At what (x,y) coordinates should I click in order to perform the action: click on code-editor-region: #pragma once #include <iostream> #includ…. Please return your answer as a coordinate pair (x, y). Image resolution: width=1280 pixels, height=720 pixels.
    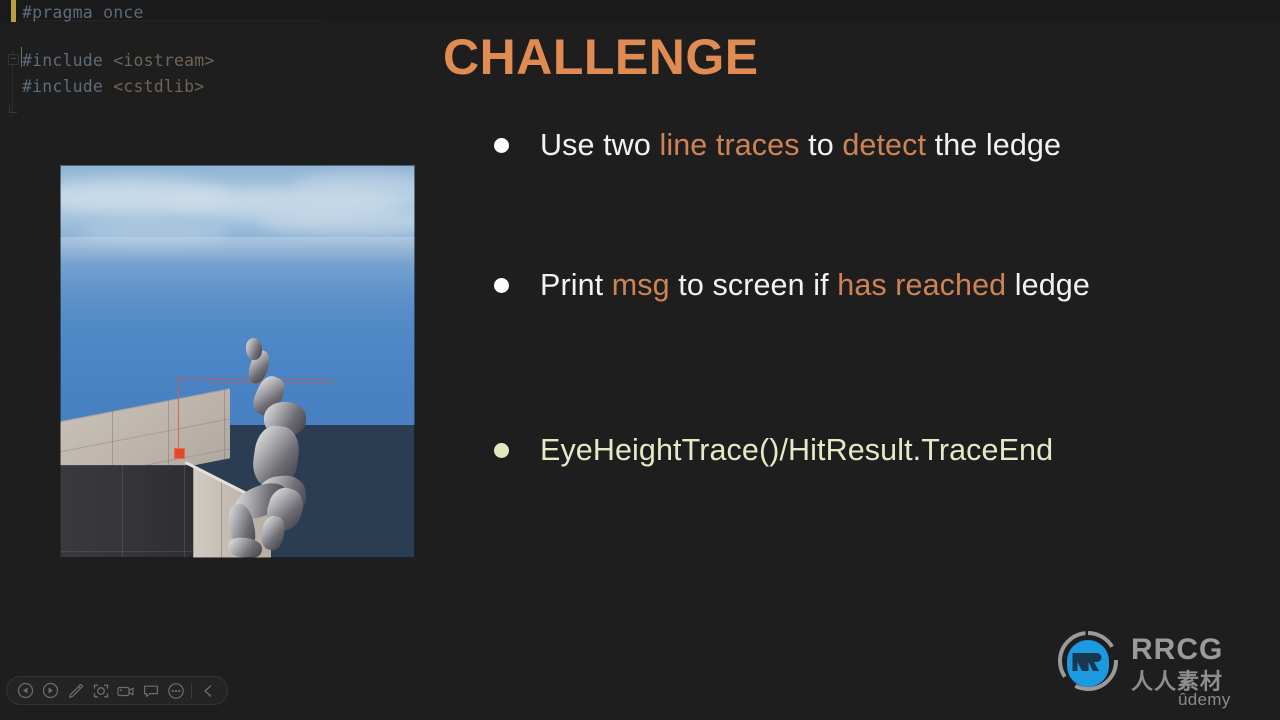
    Looking at the image, I should click on (210, 65).